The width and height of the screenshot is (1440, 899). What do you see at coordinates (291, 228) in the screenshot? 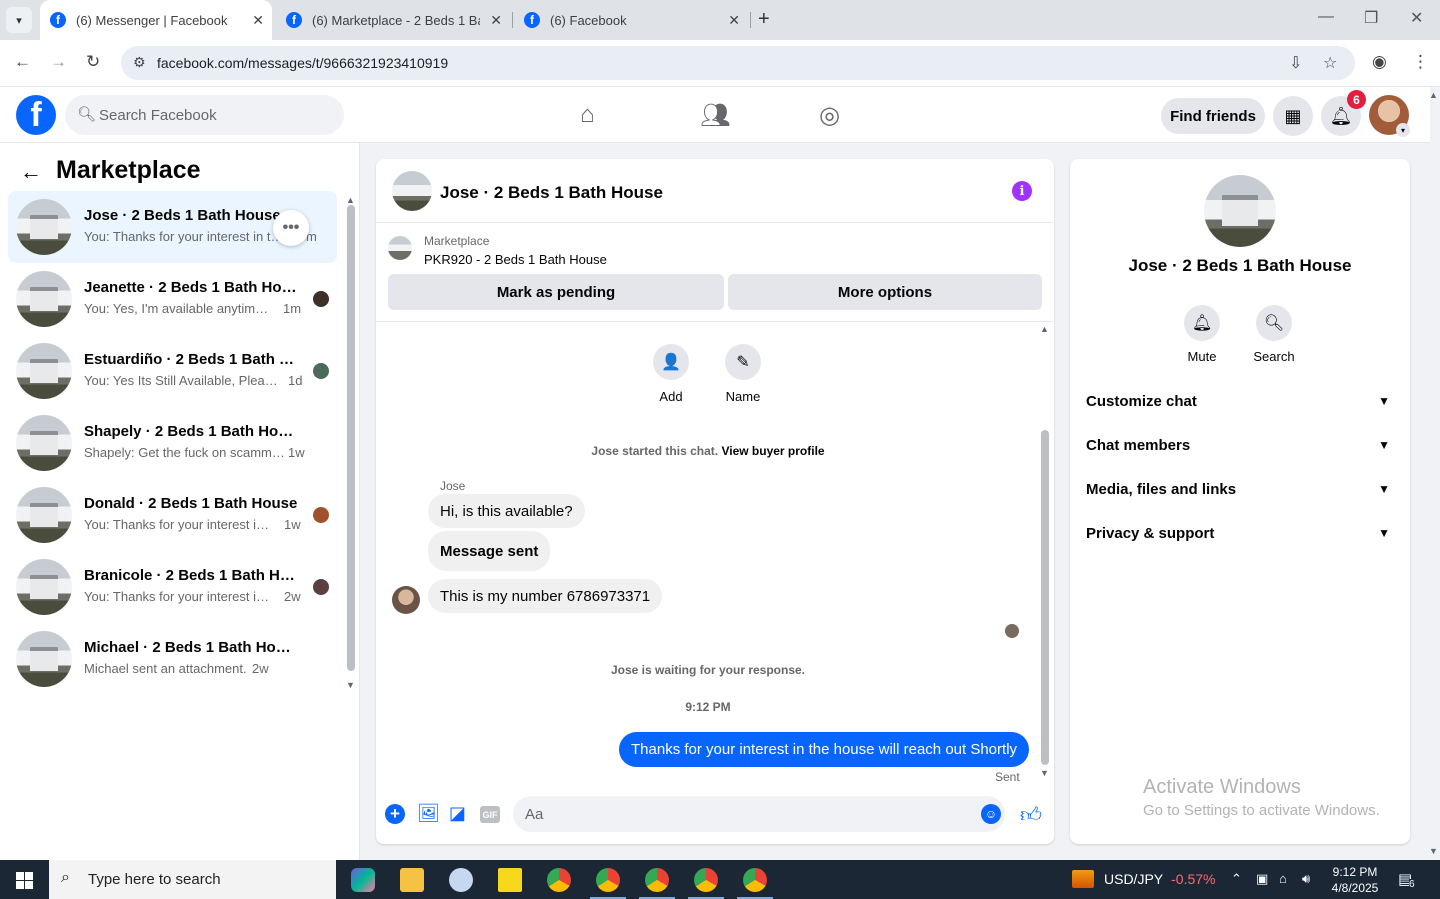
I see `more-options-icon: •••` at bounding box center [291, 228].